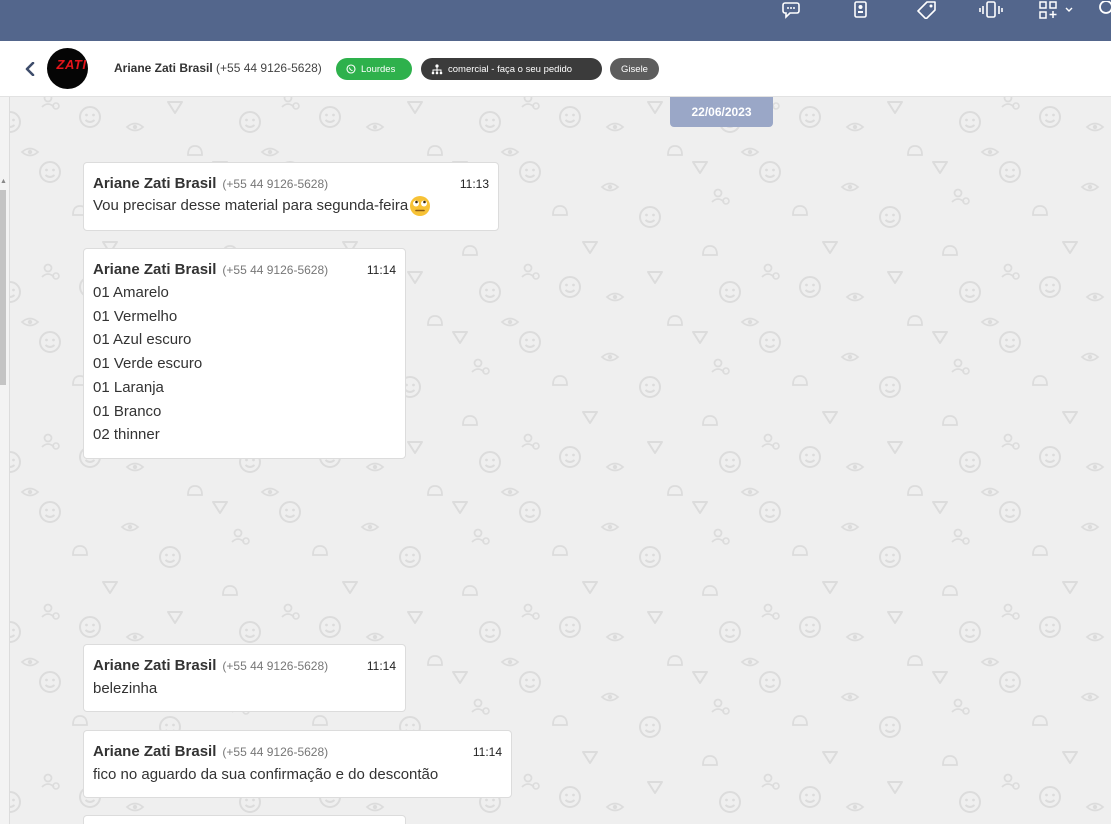 This screenshot has height=824, width=1111. Describe the element at coordinates (131, 292) in the screenshot. I see `message-line: 01 Amarelo` at that location.